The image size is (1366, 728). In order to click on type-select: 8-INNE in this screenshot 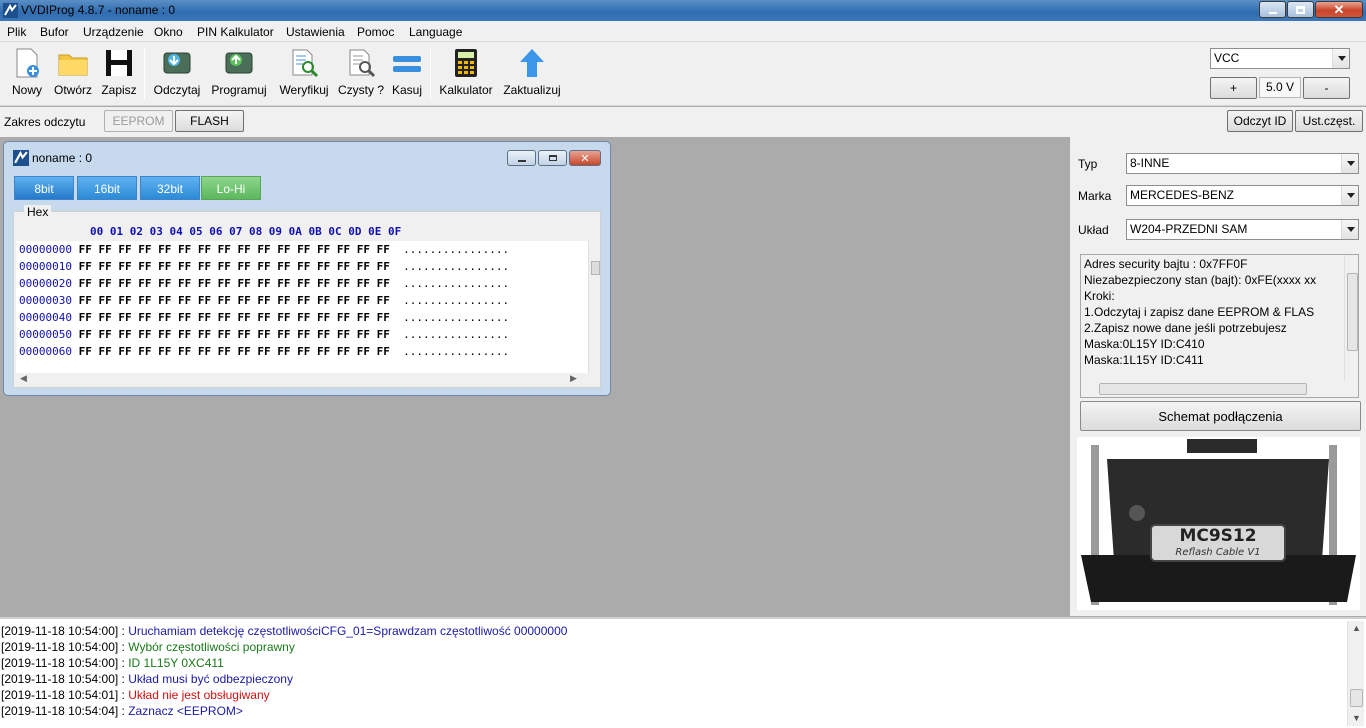, I will do `click(1242, 163)`.